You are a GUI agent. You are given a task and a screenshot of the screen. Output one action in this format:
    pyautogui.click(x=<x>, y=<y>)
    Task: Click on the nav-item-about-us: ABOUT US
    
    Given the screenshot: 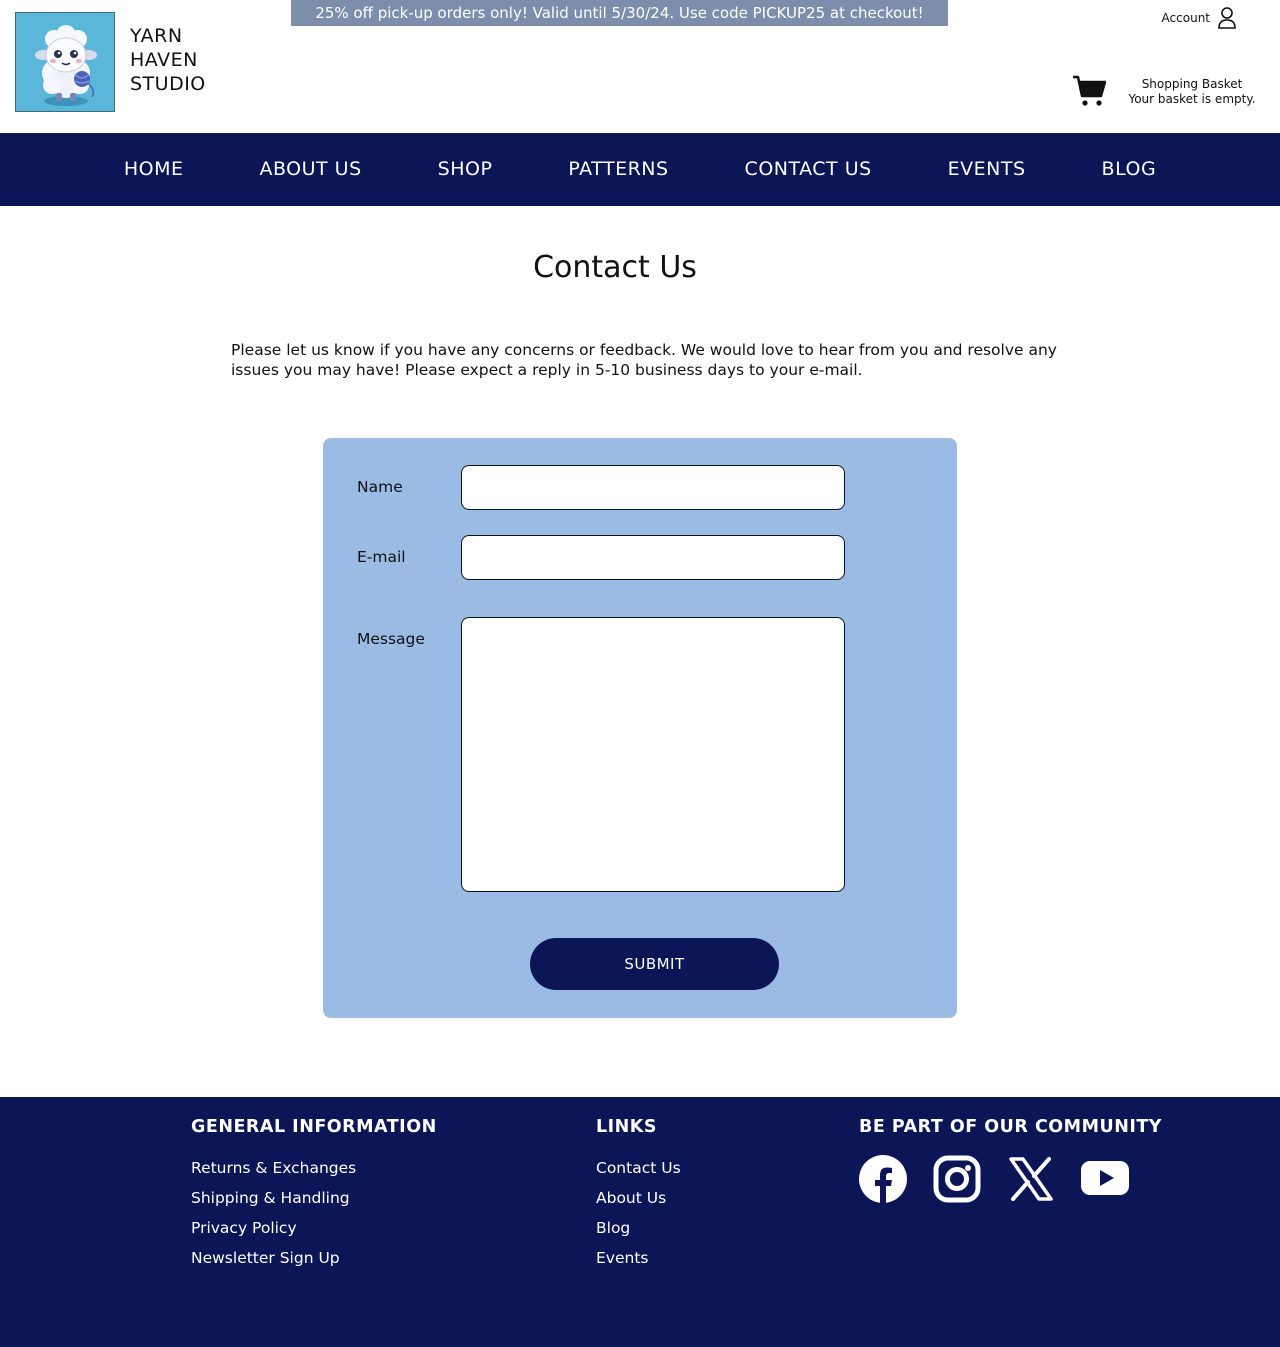 What is the action you would take?
    pyautogui.click(x=310, y=169)
    